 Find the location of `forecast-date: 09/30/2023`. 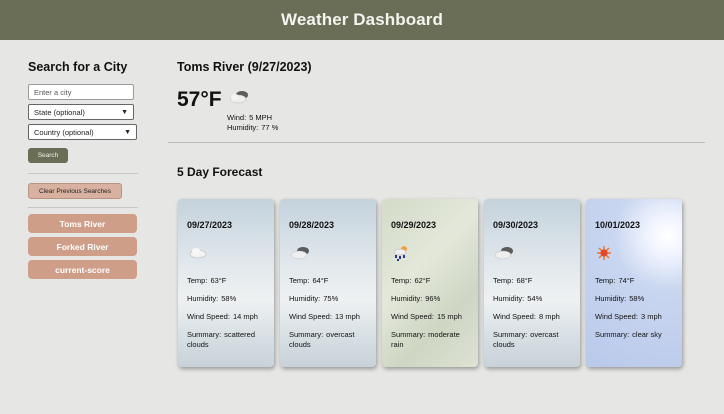

forecast-date: 09/30/2023 is located at coordinates (516, 225).